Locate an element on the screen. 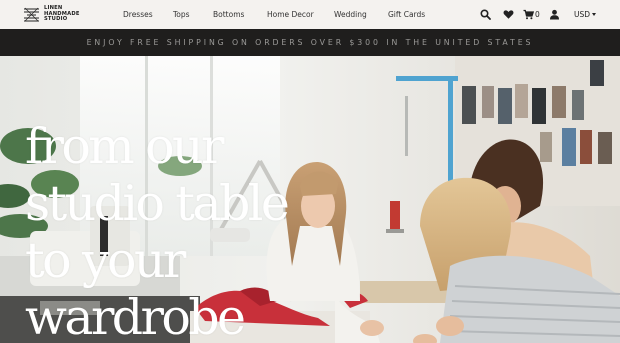 This screenshot has width=620, height=343. hero-headline-line-2: studio table is located at coordinates (157, 203).